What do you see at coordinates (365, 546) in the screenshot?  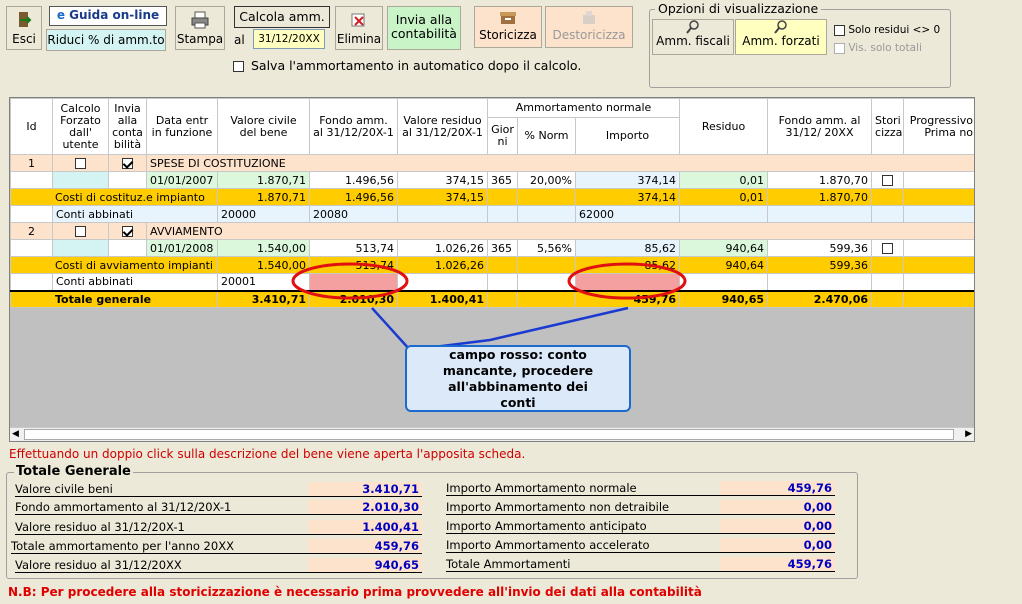 I see `summary-left-value: 459,76` at bounding box center [365, 546].